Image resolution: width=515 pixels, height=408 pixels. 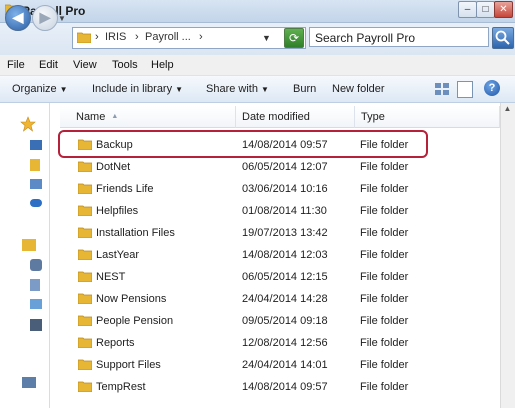 I want to click on file-row: LastYear 14/08/2014 12:03 File folder, so click(x=280, y=255).